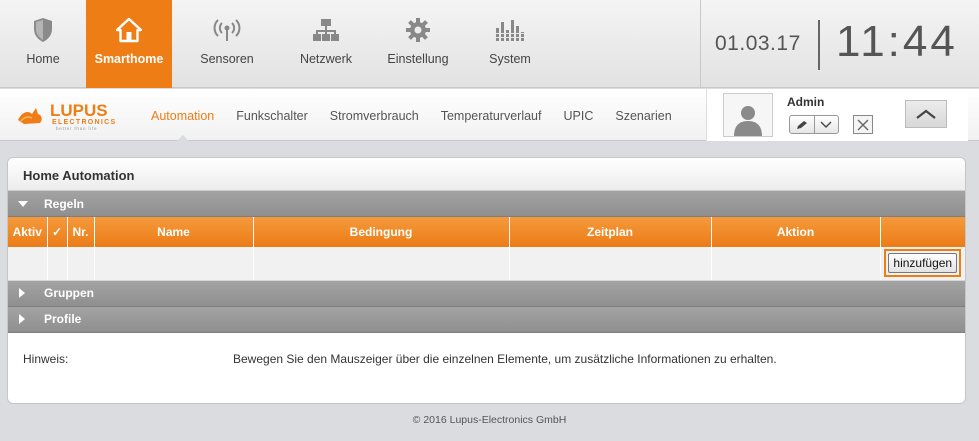 The width and height of the screenshot is (979, 441). I want to click on nav-item-smarthome: Smarthome, so click(129, 44).